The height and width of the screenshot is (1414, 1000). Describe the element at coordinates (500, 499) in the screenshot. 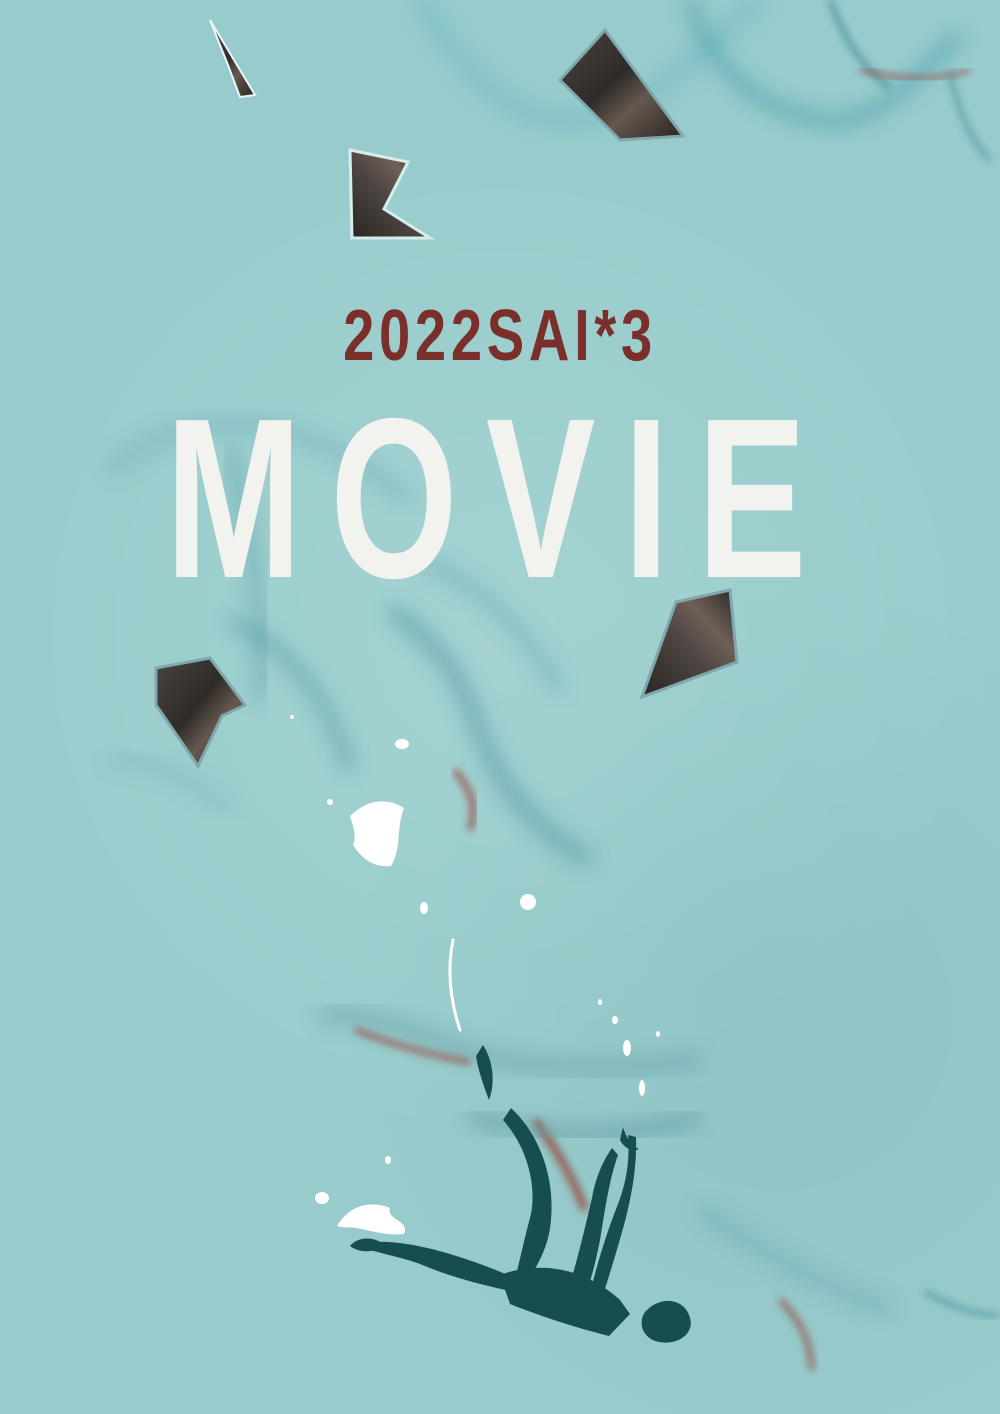

I see `poster-title: MOVIE` at that location.